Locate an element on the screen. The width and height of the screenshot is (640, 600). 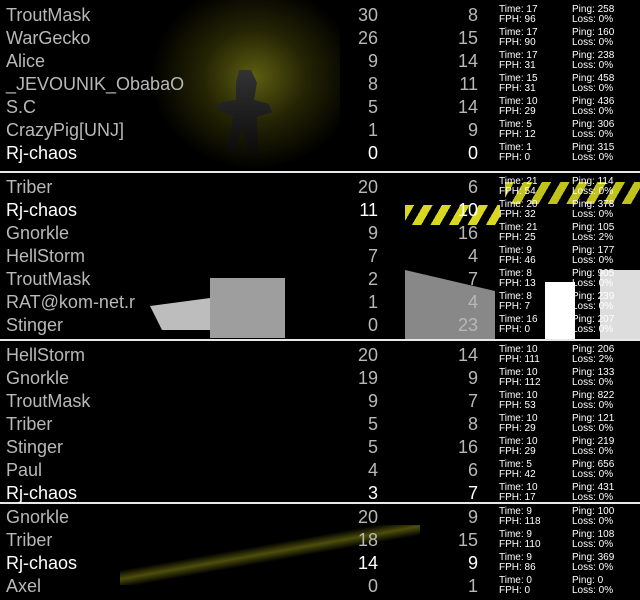
player-row: Triber 5 8 Time: 10 Ping: 121 FPH: 29 Loss: 0% is located at coordinates (320, 424).